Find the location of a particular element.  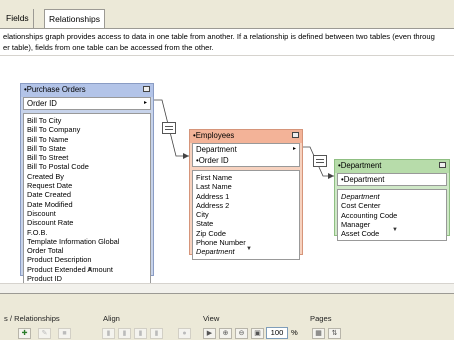

horizontal-scrollbar is located at coordinates (227, 288).